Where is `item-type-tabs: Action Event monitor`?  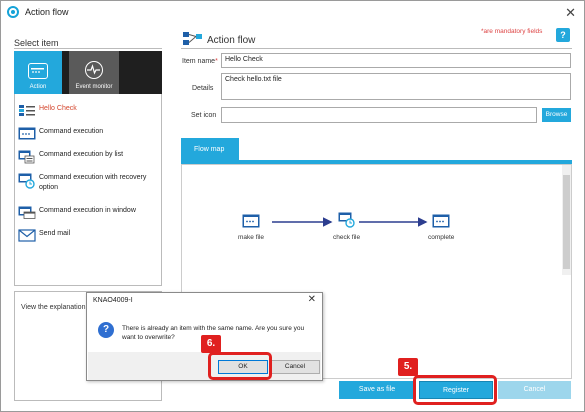 item-type-tabs: Action Event monitor is located at coordinates (88, 72).